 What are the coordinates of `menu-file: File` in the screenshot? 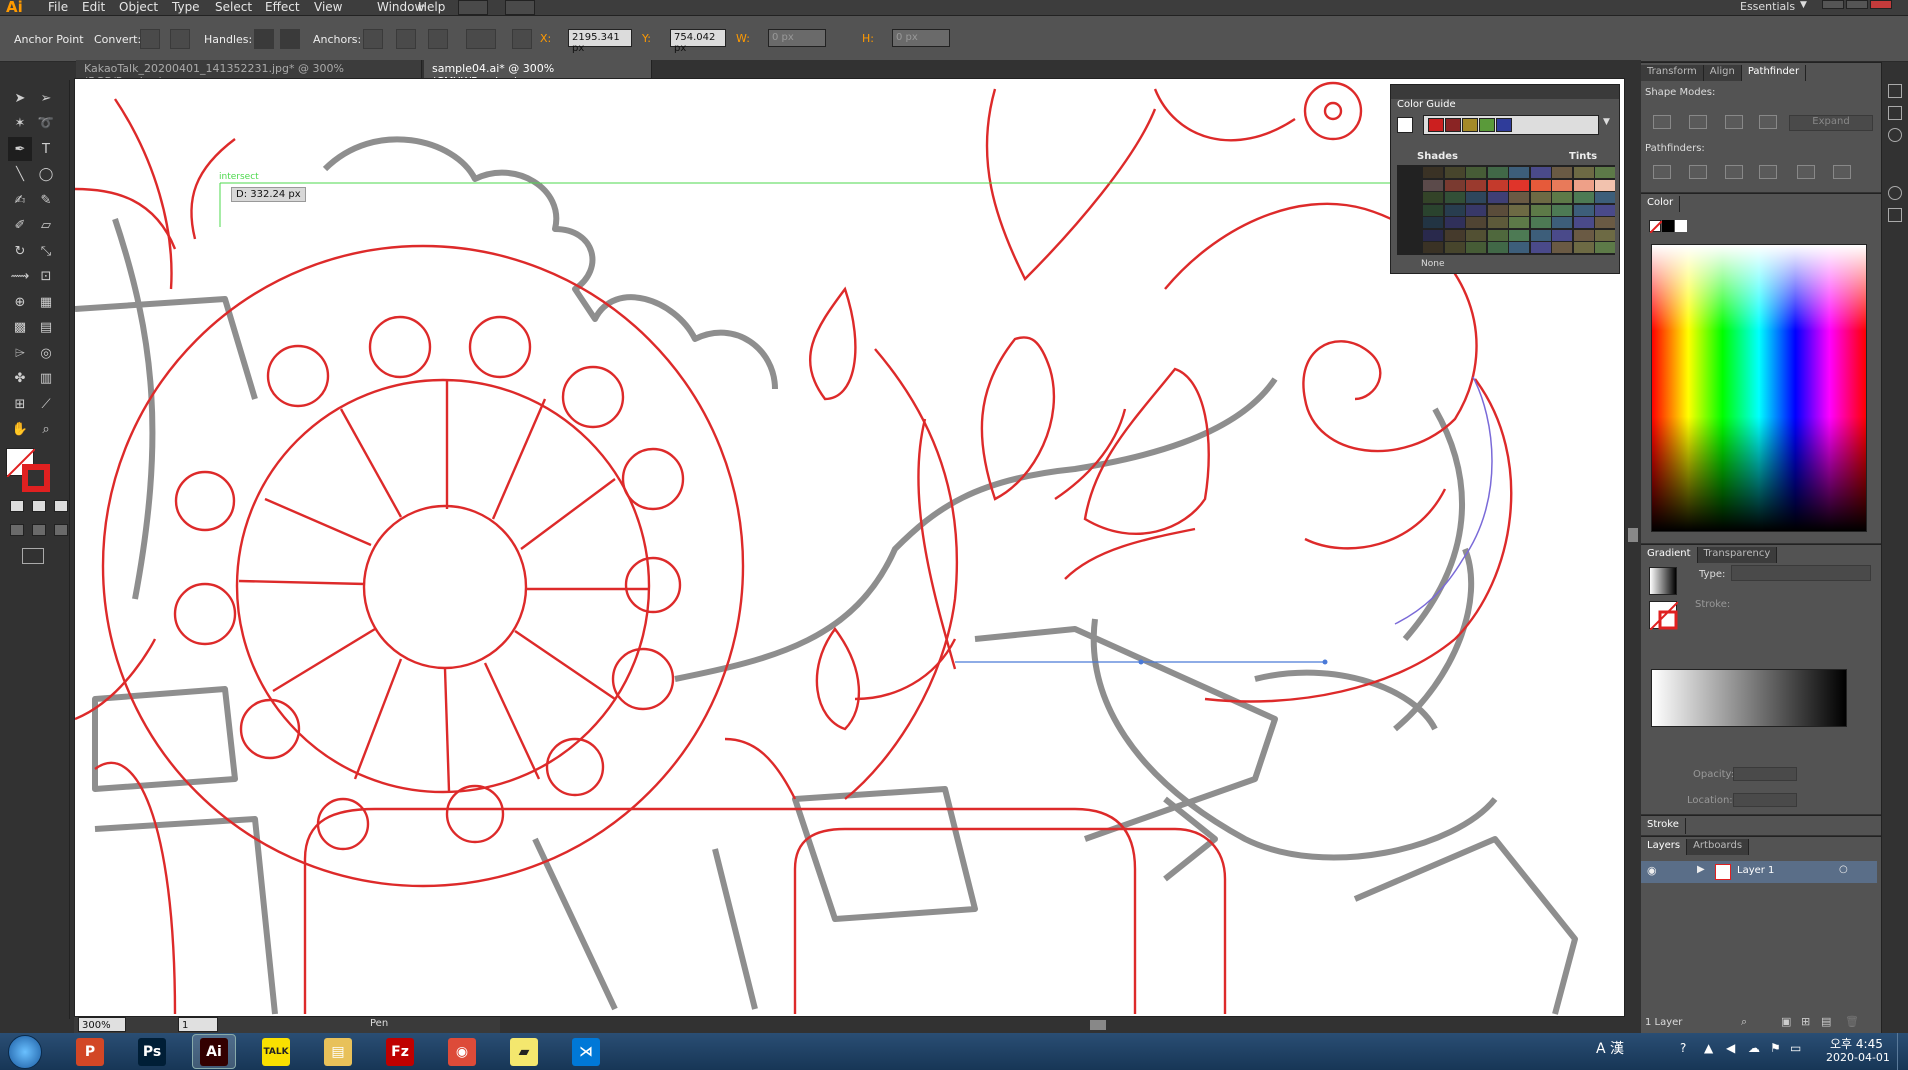 It's located at (58, 7).